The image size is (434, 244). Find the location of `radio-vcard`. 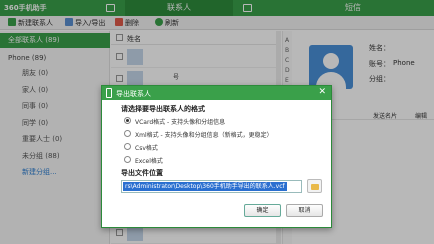

radio-vcard is located at coordinates (127, 120).